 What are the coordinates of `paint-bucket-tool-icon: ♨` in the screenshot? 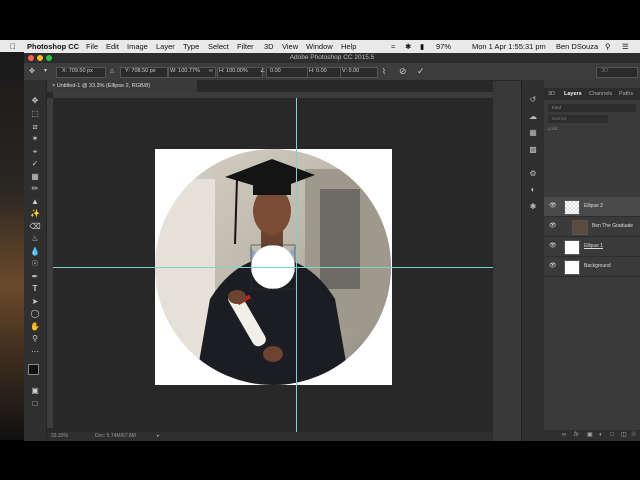 It's located at (35, 238).